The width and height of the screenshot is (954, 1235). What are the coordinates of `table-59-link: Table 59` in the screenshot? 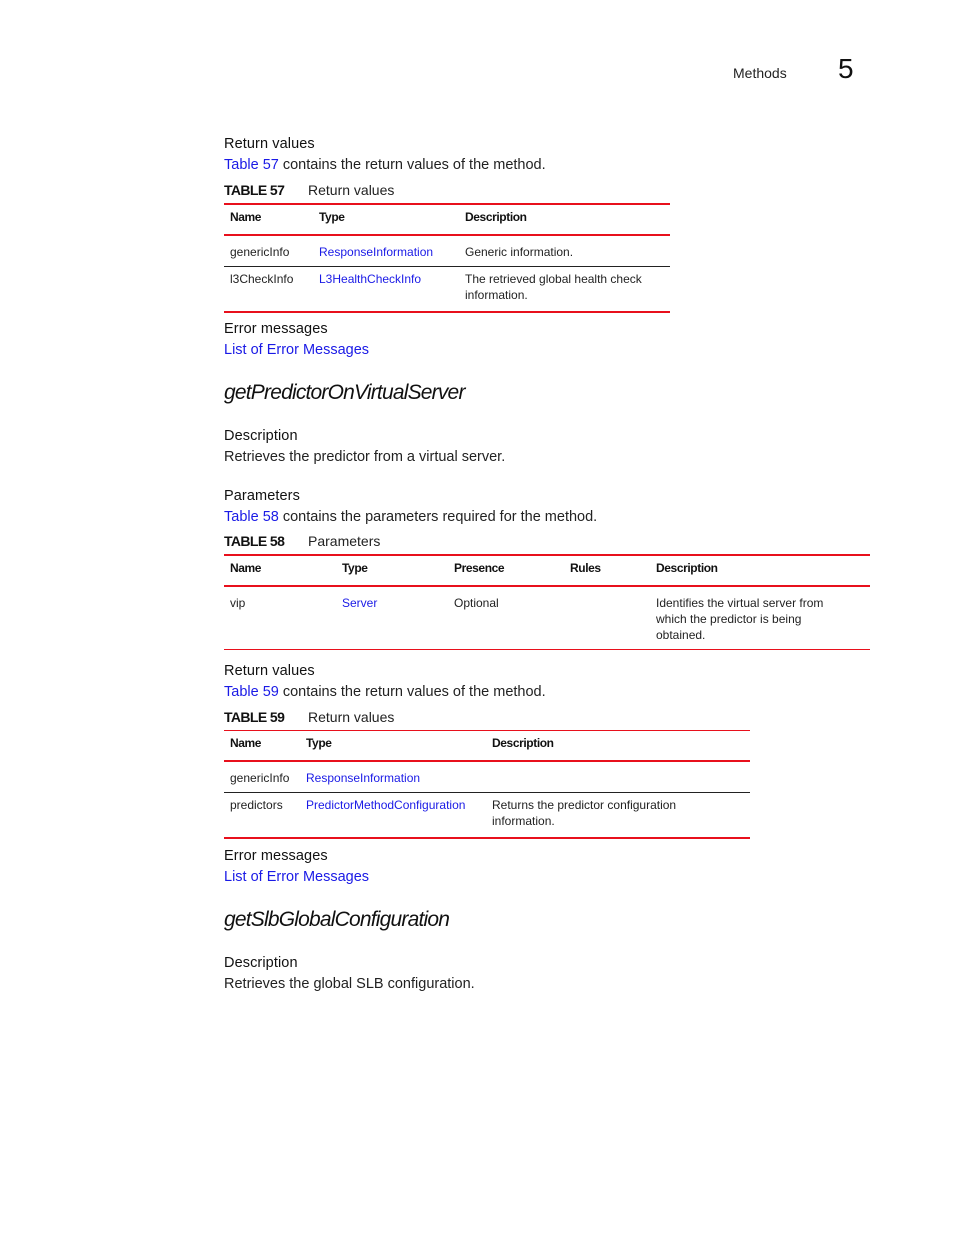 It's located at (251, 692).